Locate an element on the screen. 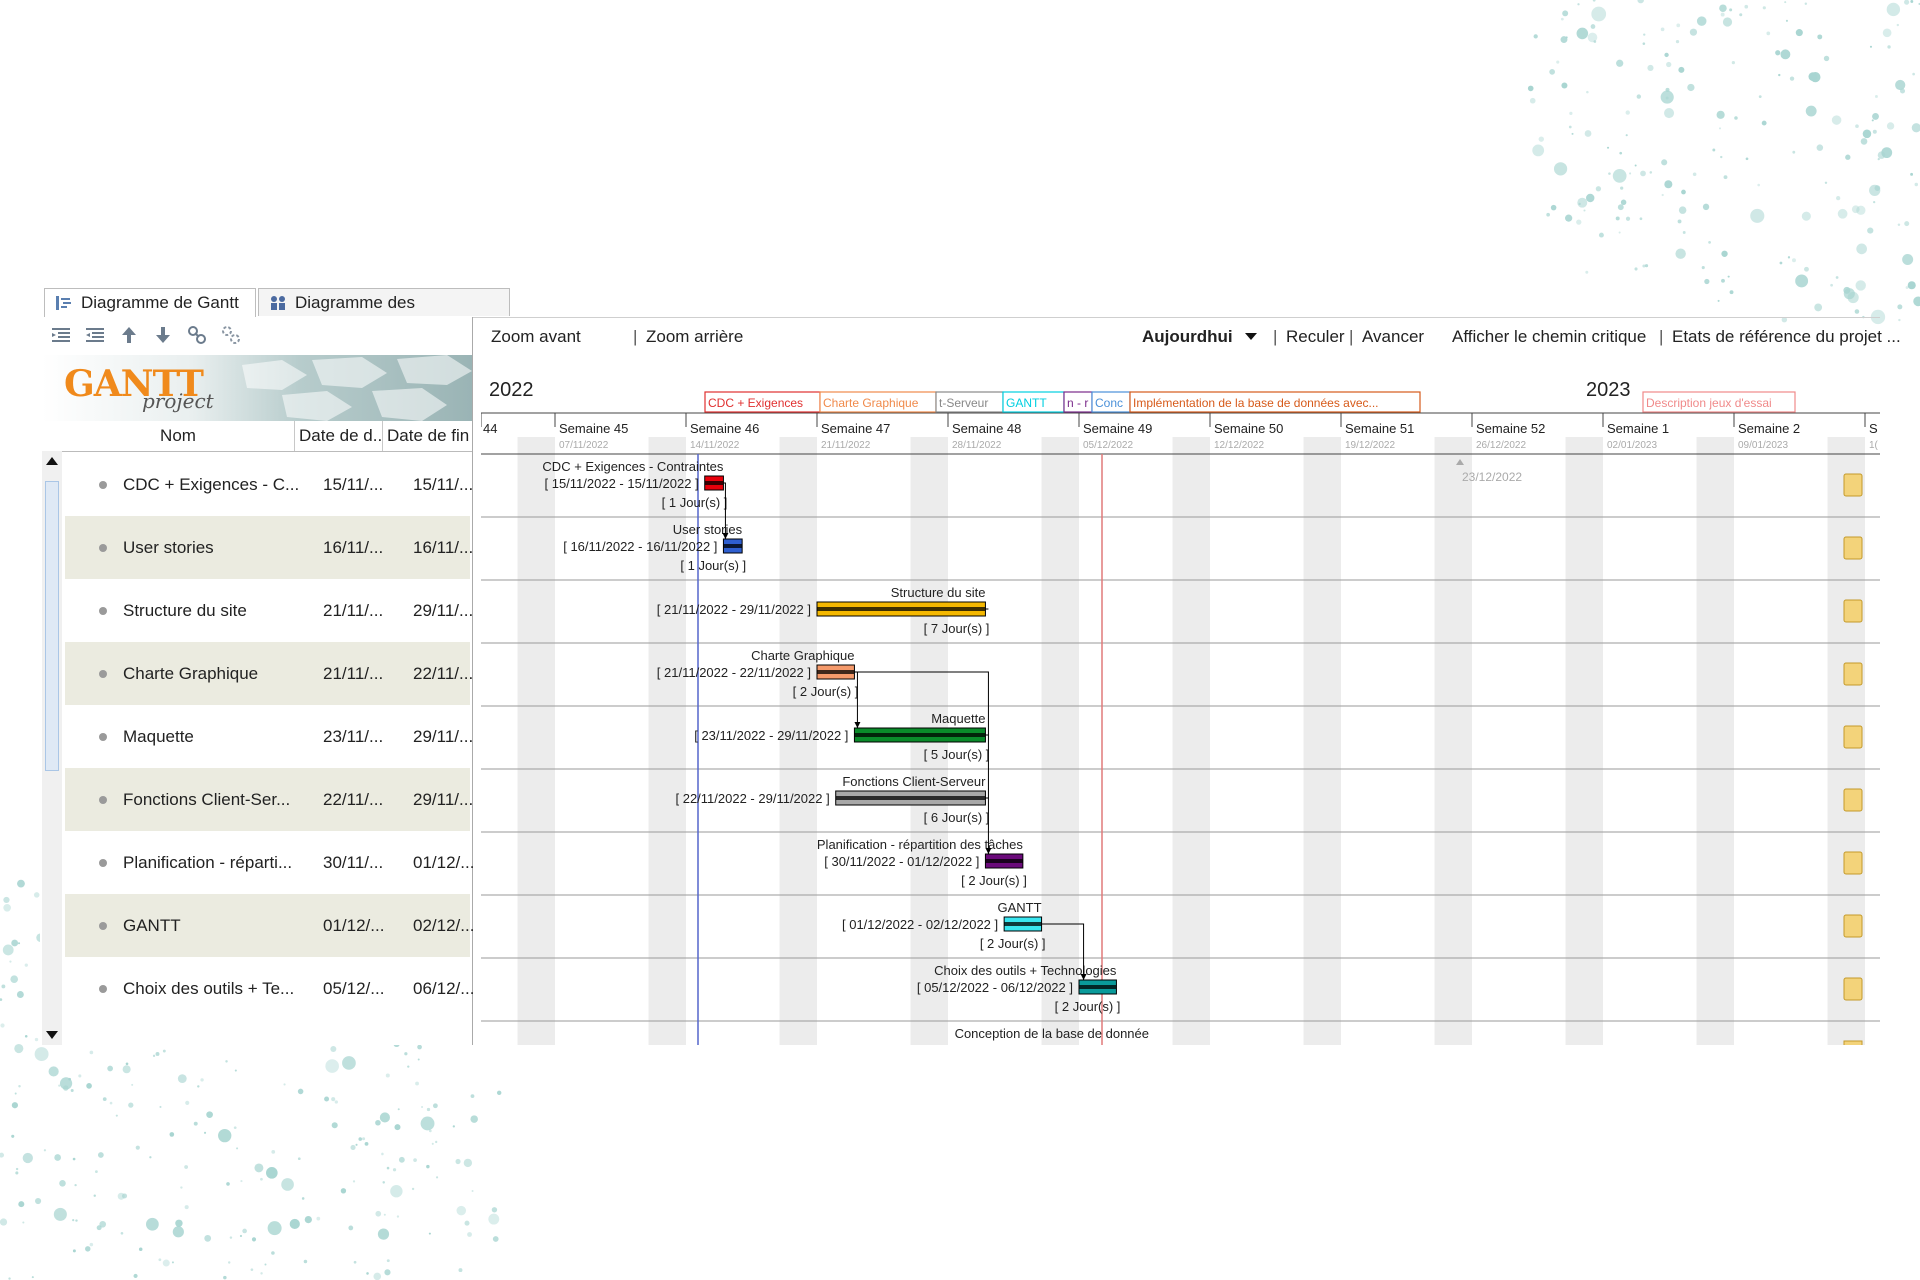 The width and height of the screenshot is (1920, 1280). zoom-in-link: Zoom avant is located at coordinates (536, 337).